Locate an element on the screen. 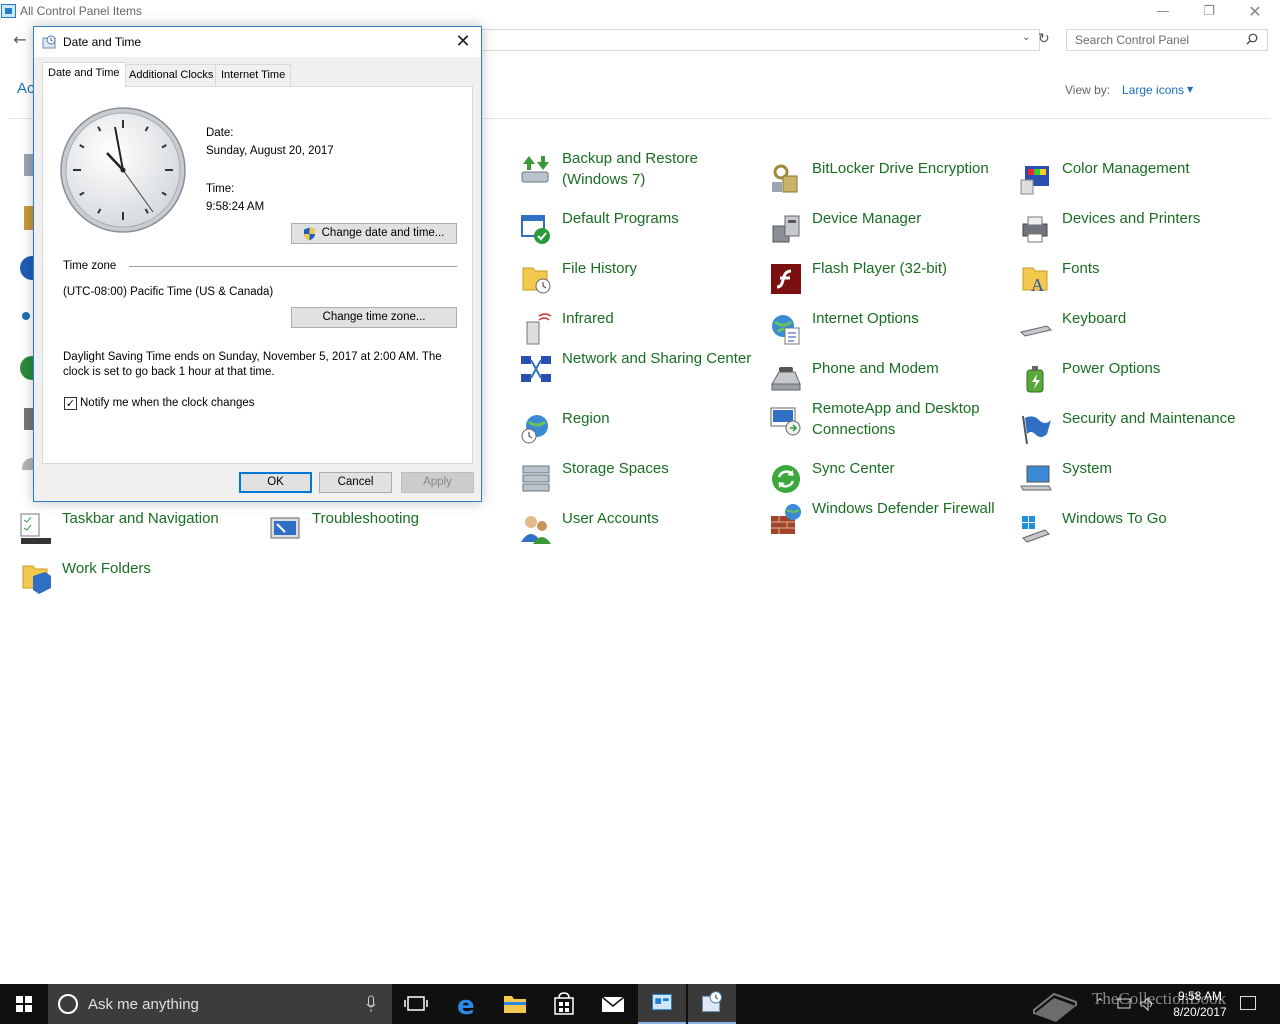 The width and height of the screenshot is (1280, 1024). cancel-button: Cancel is located at coordinates (355, 482).